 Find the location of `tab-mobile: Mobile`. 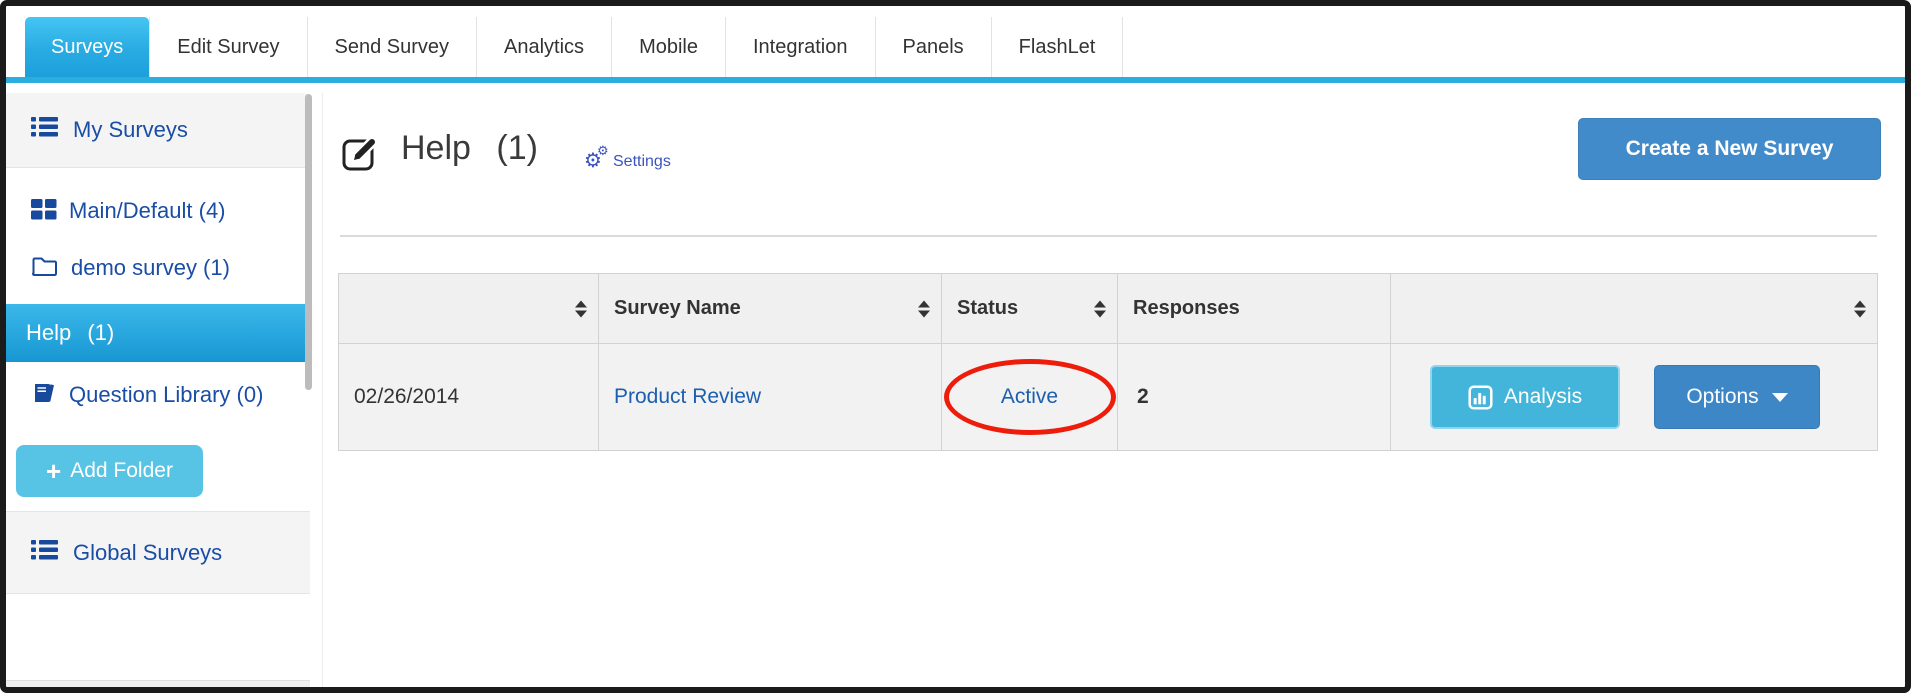

tab-mobile: Mobile is located at coordinates (669, 47).